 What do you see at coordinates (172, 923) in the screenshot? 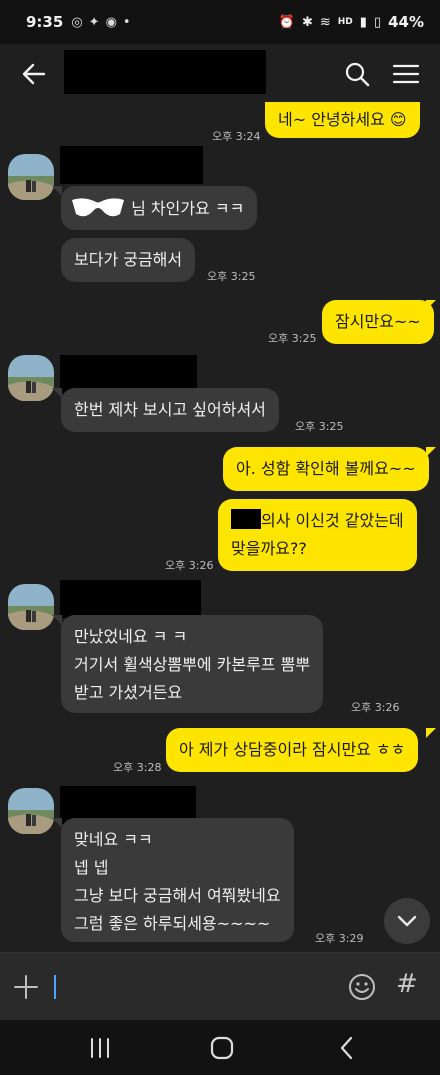
I see `message-line: 그럼 좋은 하루되세용~~~~` at bounding box center [172, 923].